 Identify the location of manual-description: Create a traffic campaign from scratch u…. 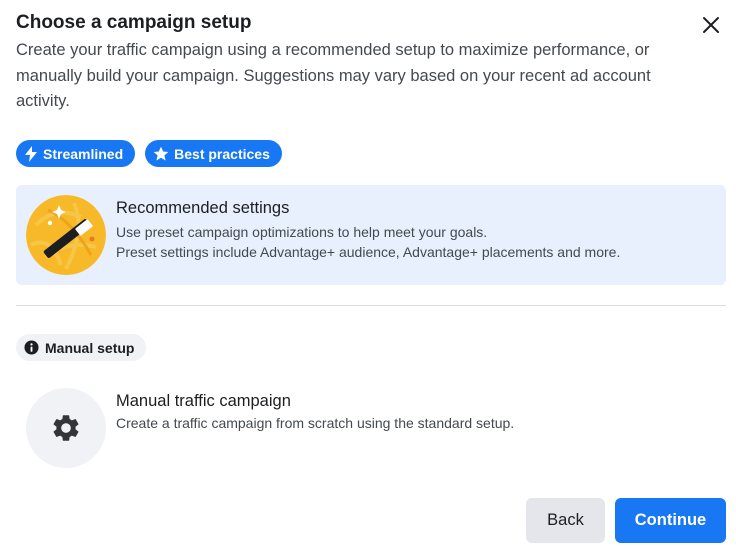
(315, 423).